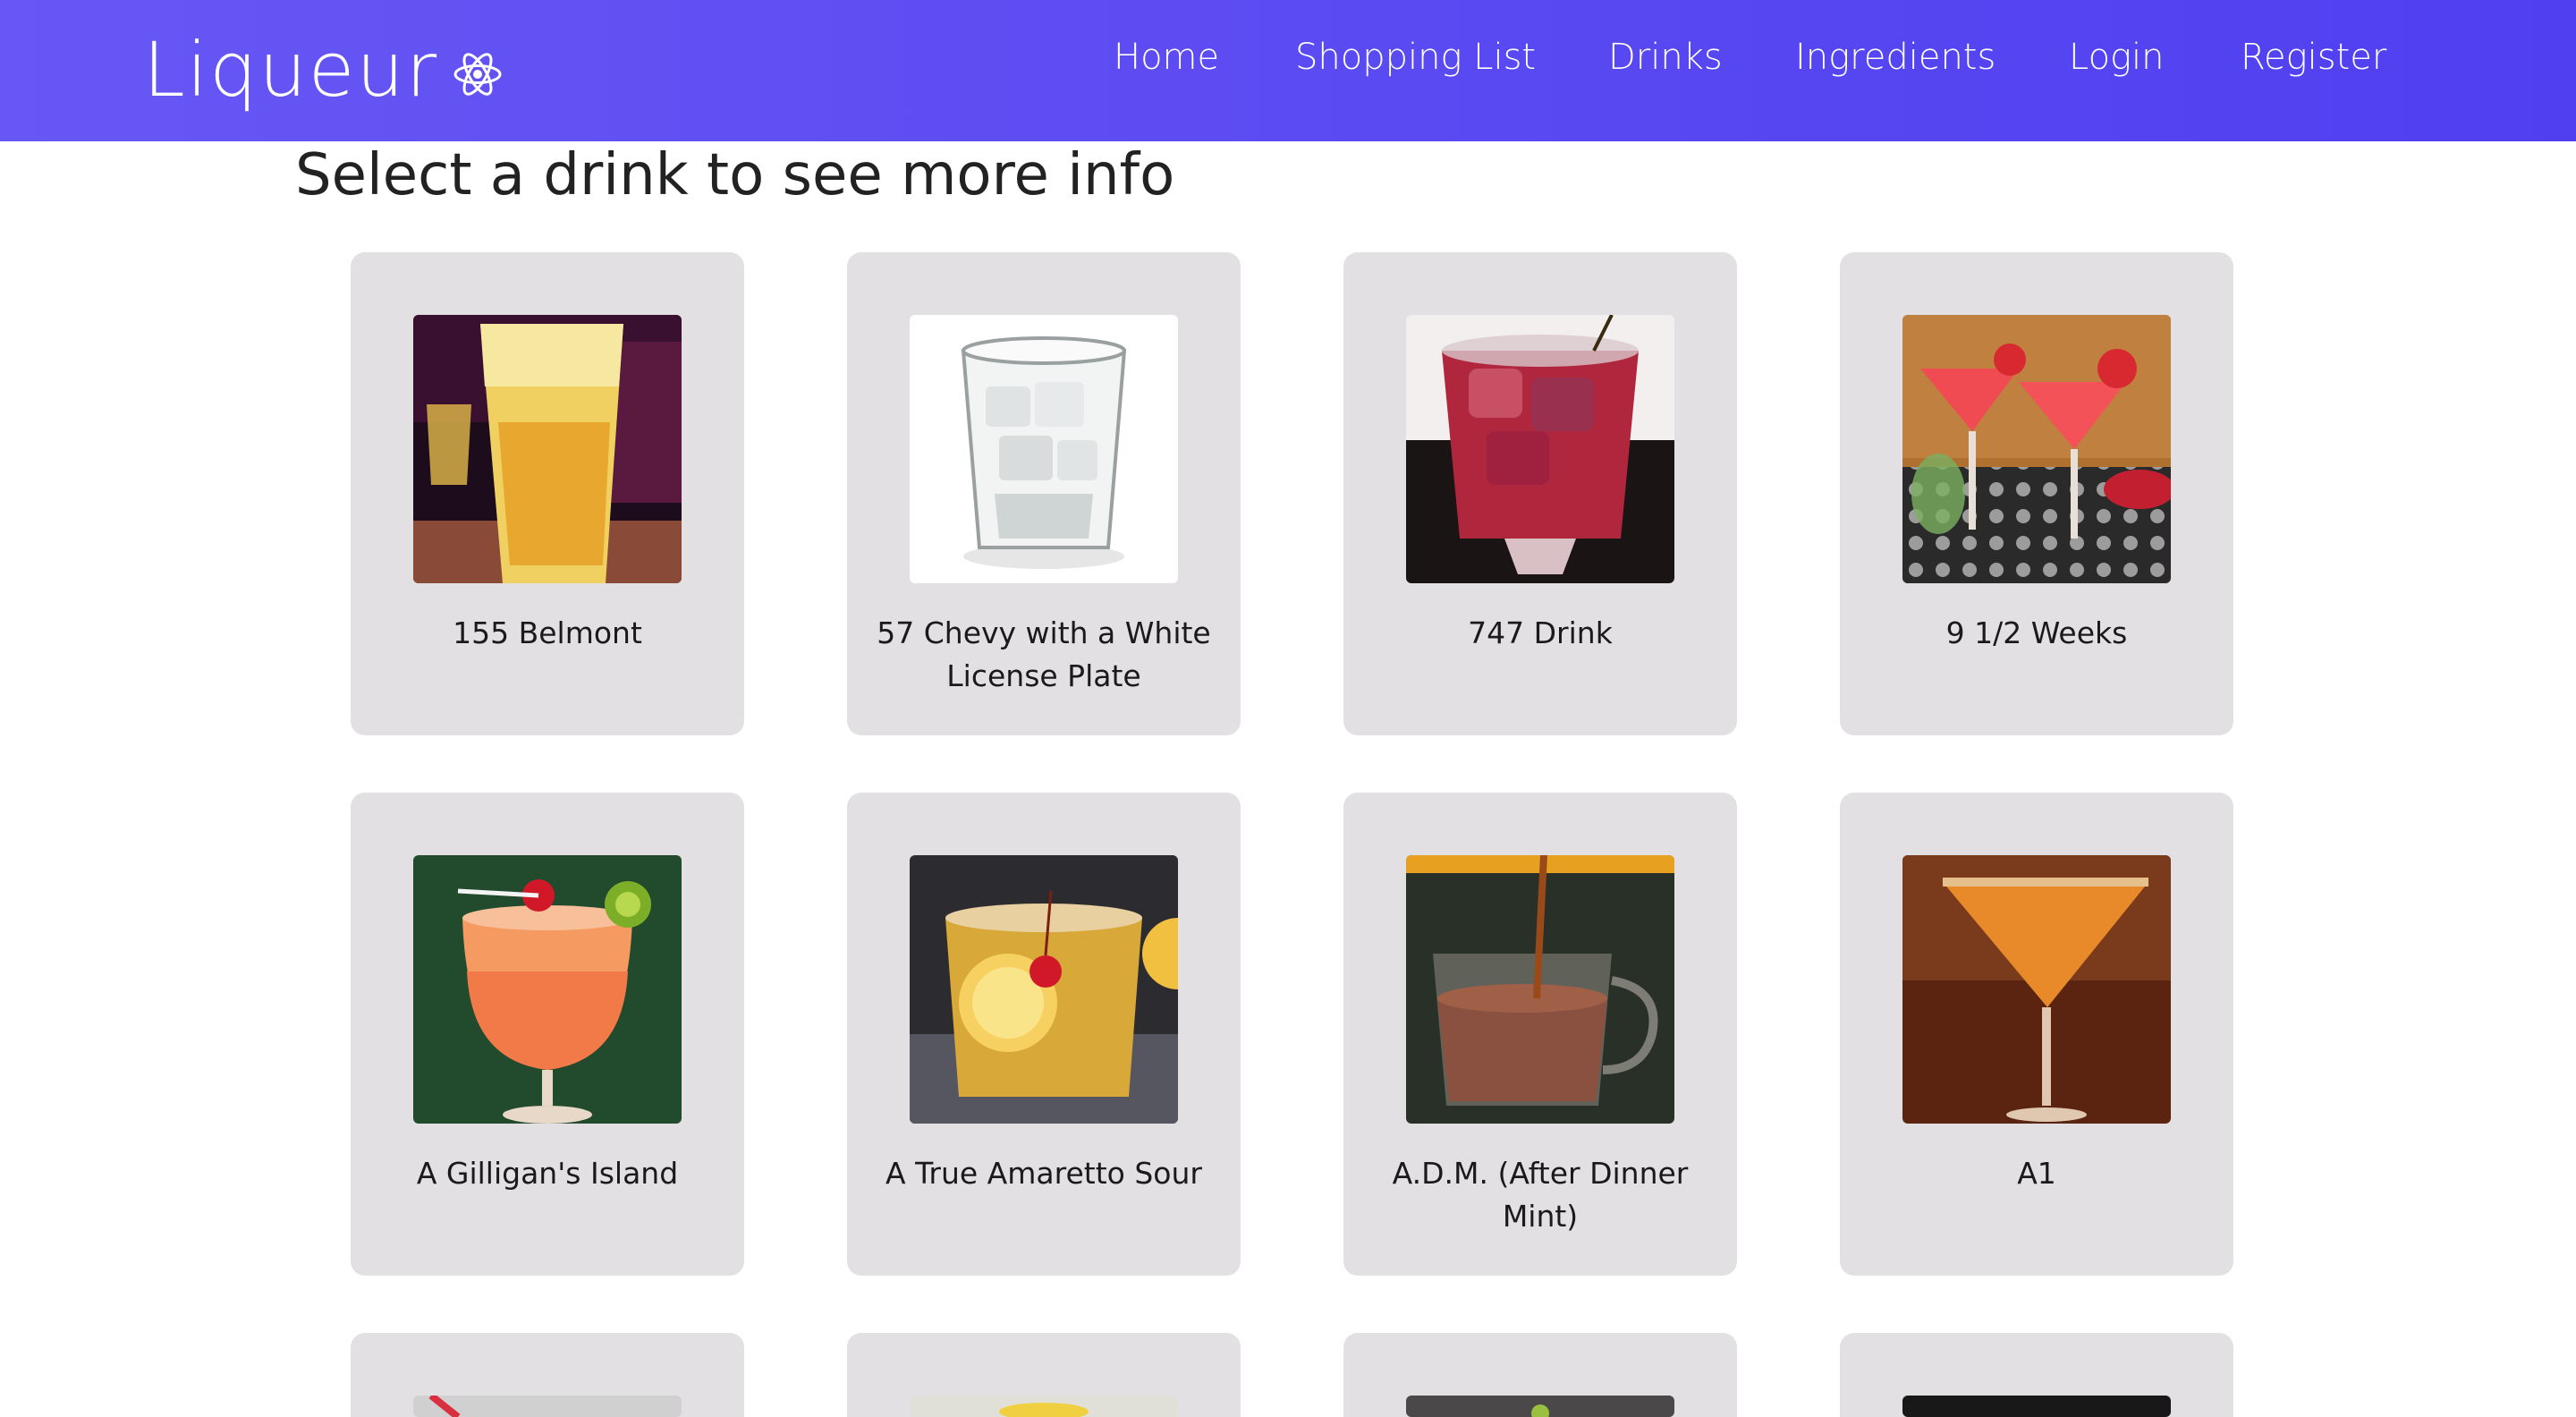 The width and height of the screenshot is (2576, 1417). I want to click on nav-link-home: Home, so click(1166, 57).